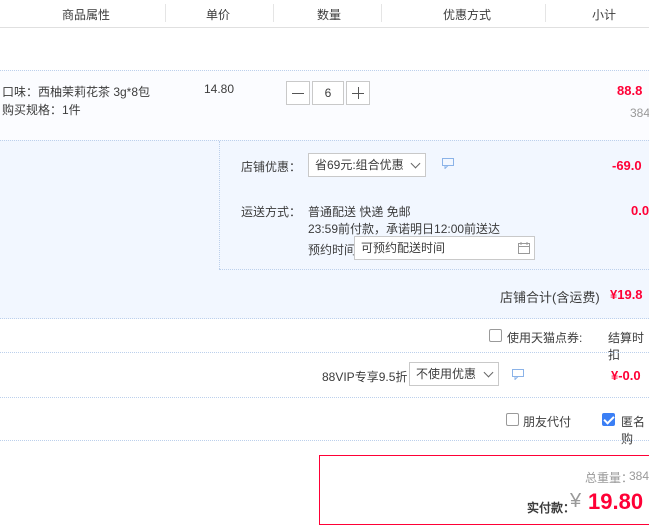 The height and width of the screenshot is (525, 649). Describe the element at coordinates (484, 490) in the screenshot. I see `order-summary-box: 总重量： 384 实付款： ¥ 19.80` at that location.